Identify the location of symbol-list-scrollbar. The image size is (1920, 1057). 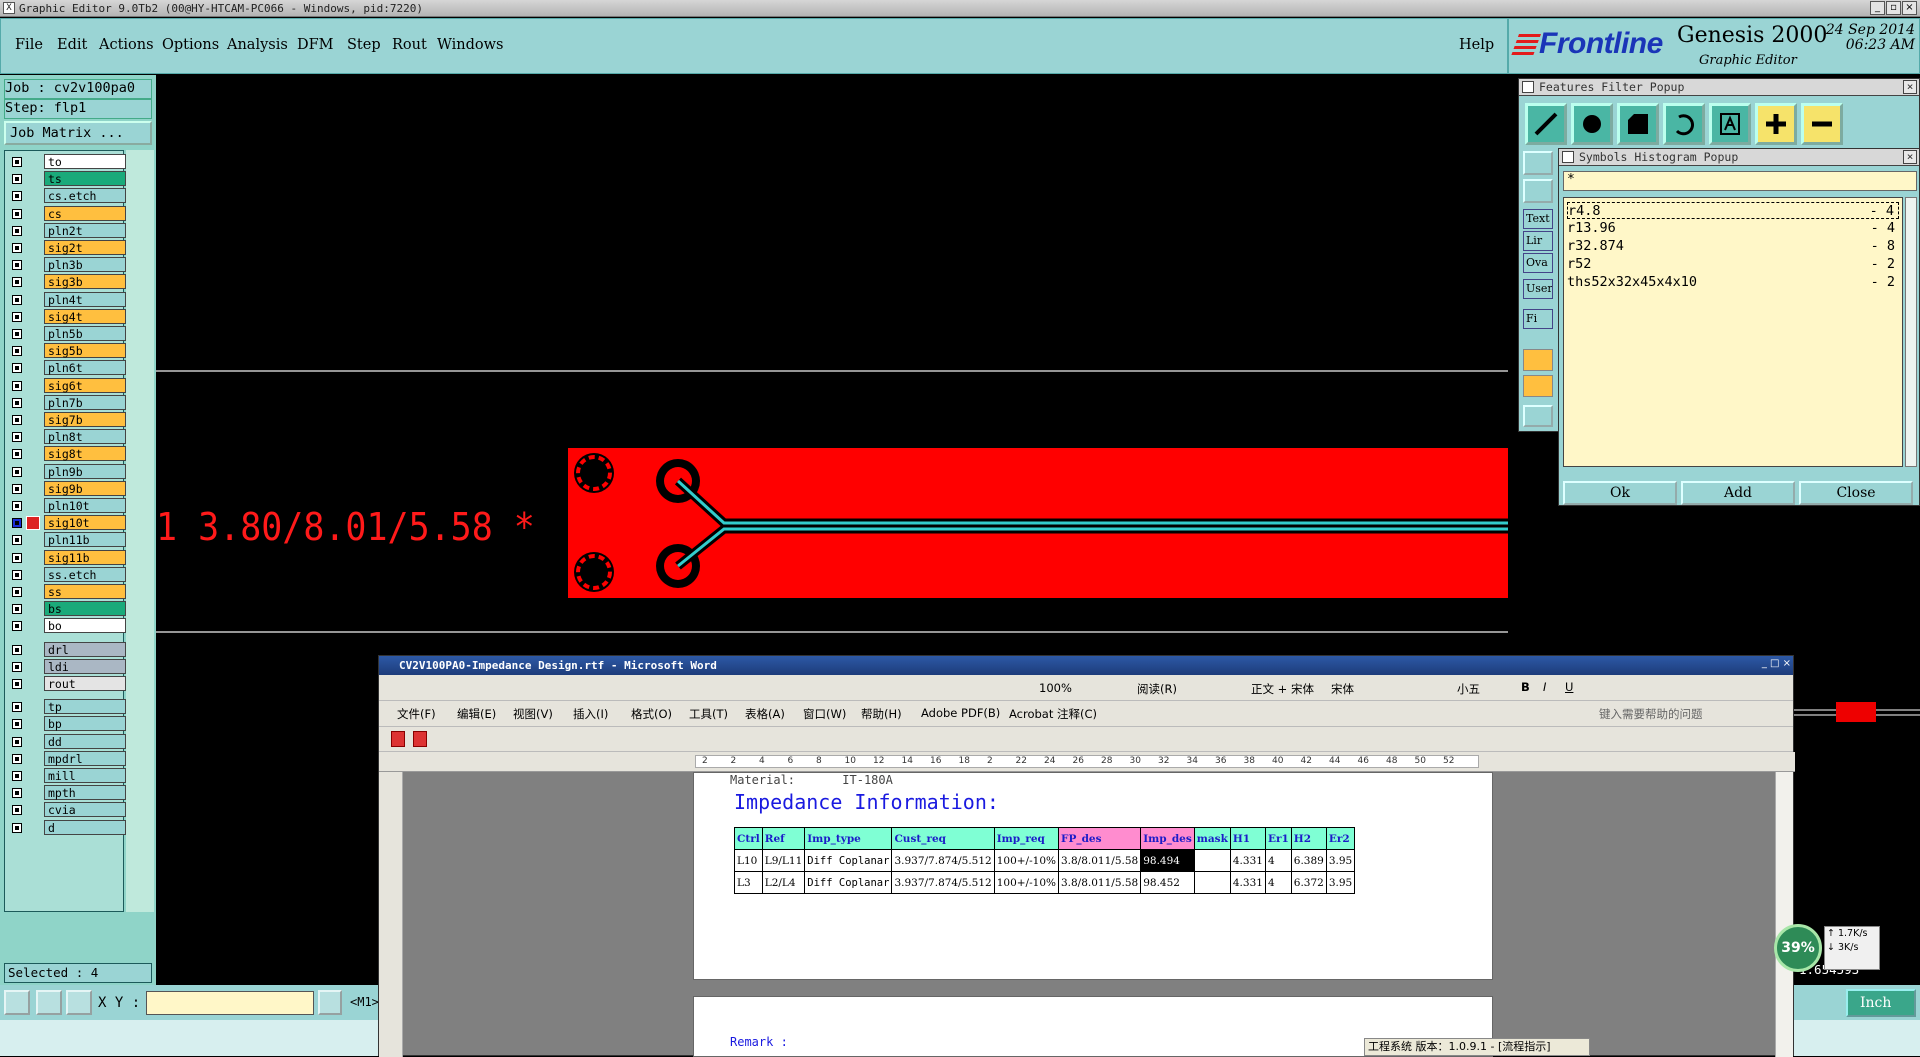
(1911, 332).